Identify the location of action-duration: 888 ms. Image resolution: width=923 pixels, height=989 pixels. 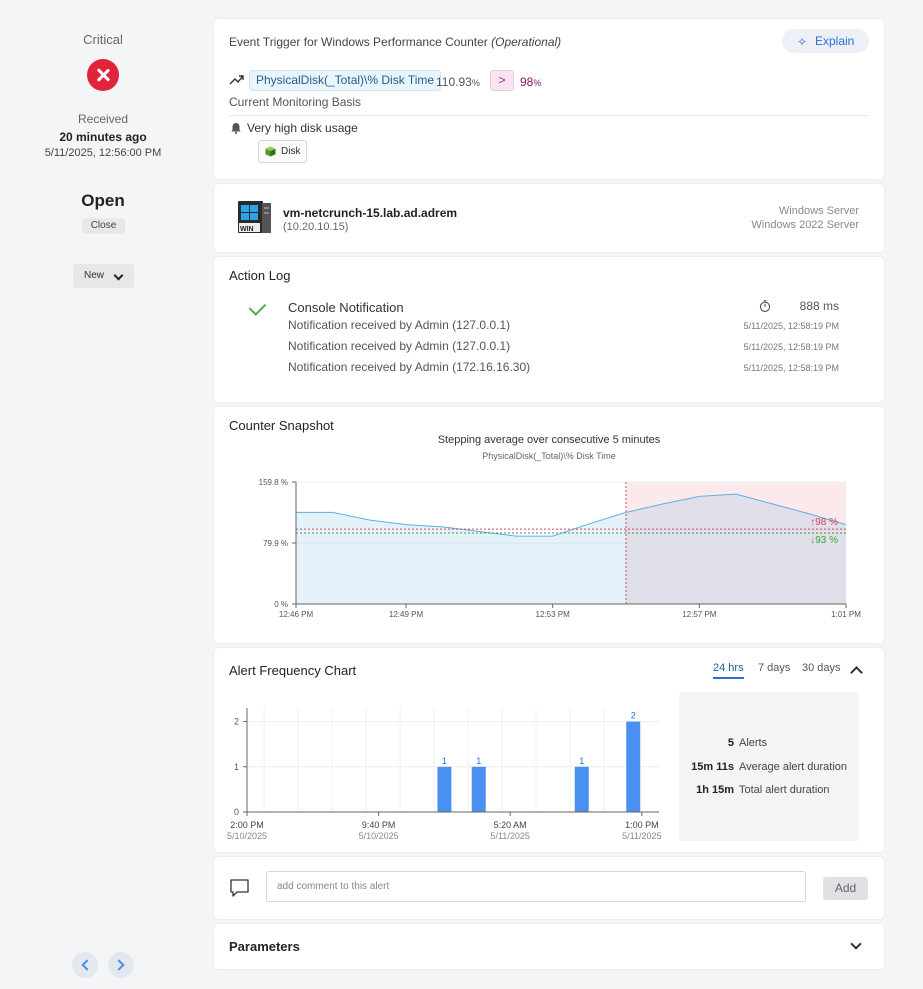
(819, 306).